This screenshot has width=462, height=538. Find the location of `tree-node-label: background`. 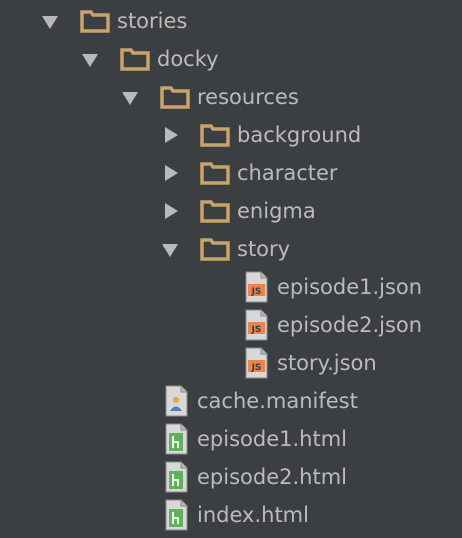

tree-node-label: background is located at coordinates (299, 135).